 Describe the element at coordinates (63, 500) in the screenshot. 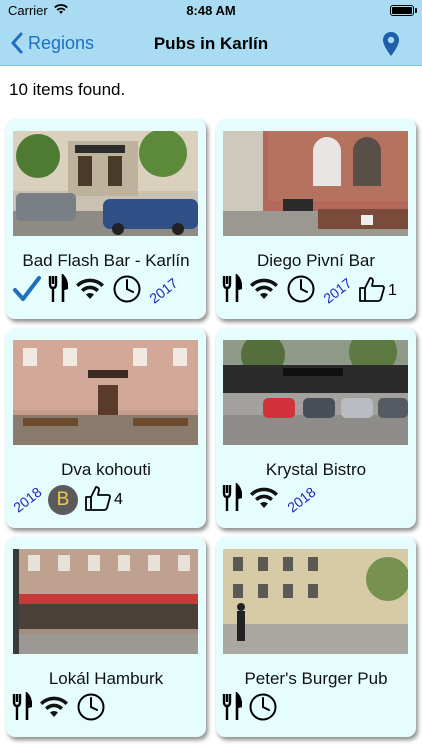

I see `beer-badge-icon: B` at that location.